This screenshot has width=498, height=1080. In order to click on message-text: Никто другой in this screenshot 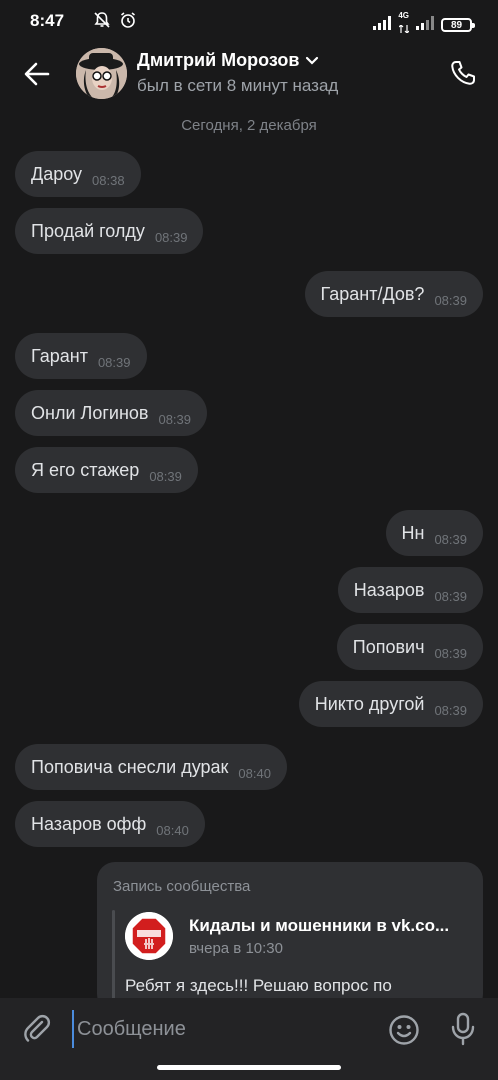, I will do `click(369, 703)`.